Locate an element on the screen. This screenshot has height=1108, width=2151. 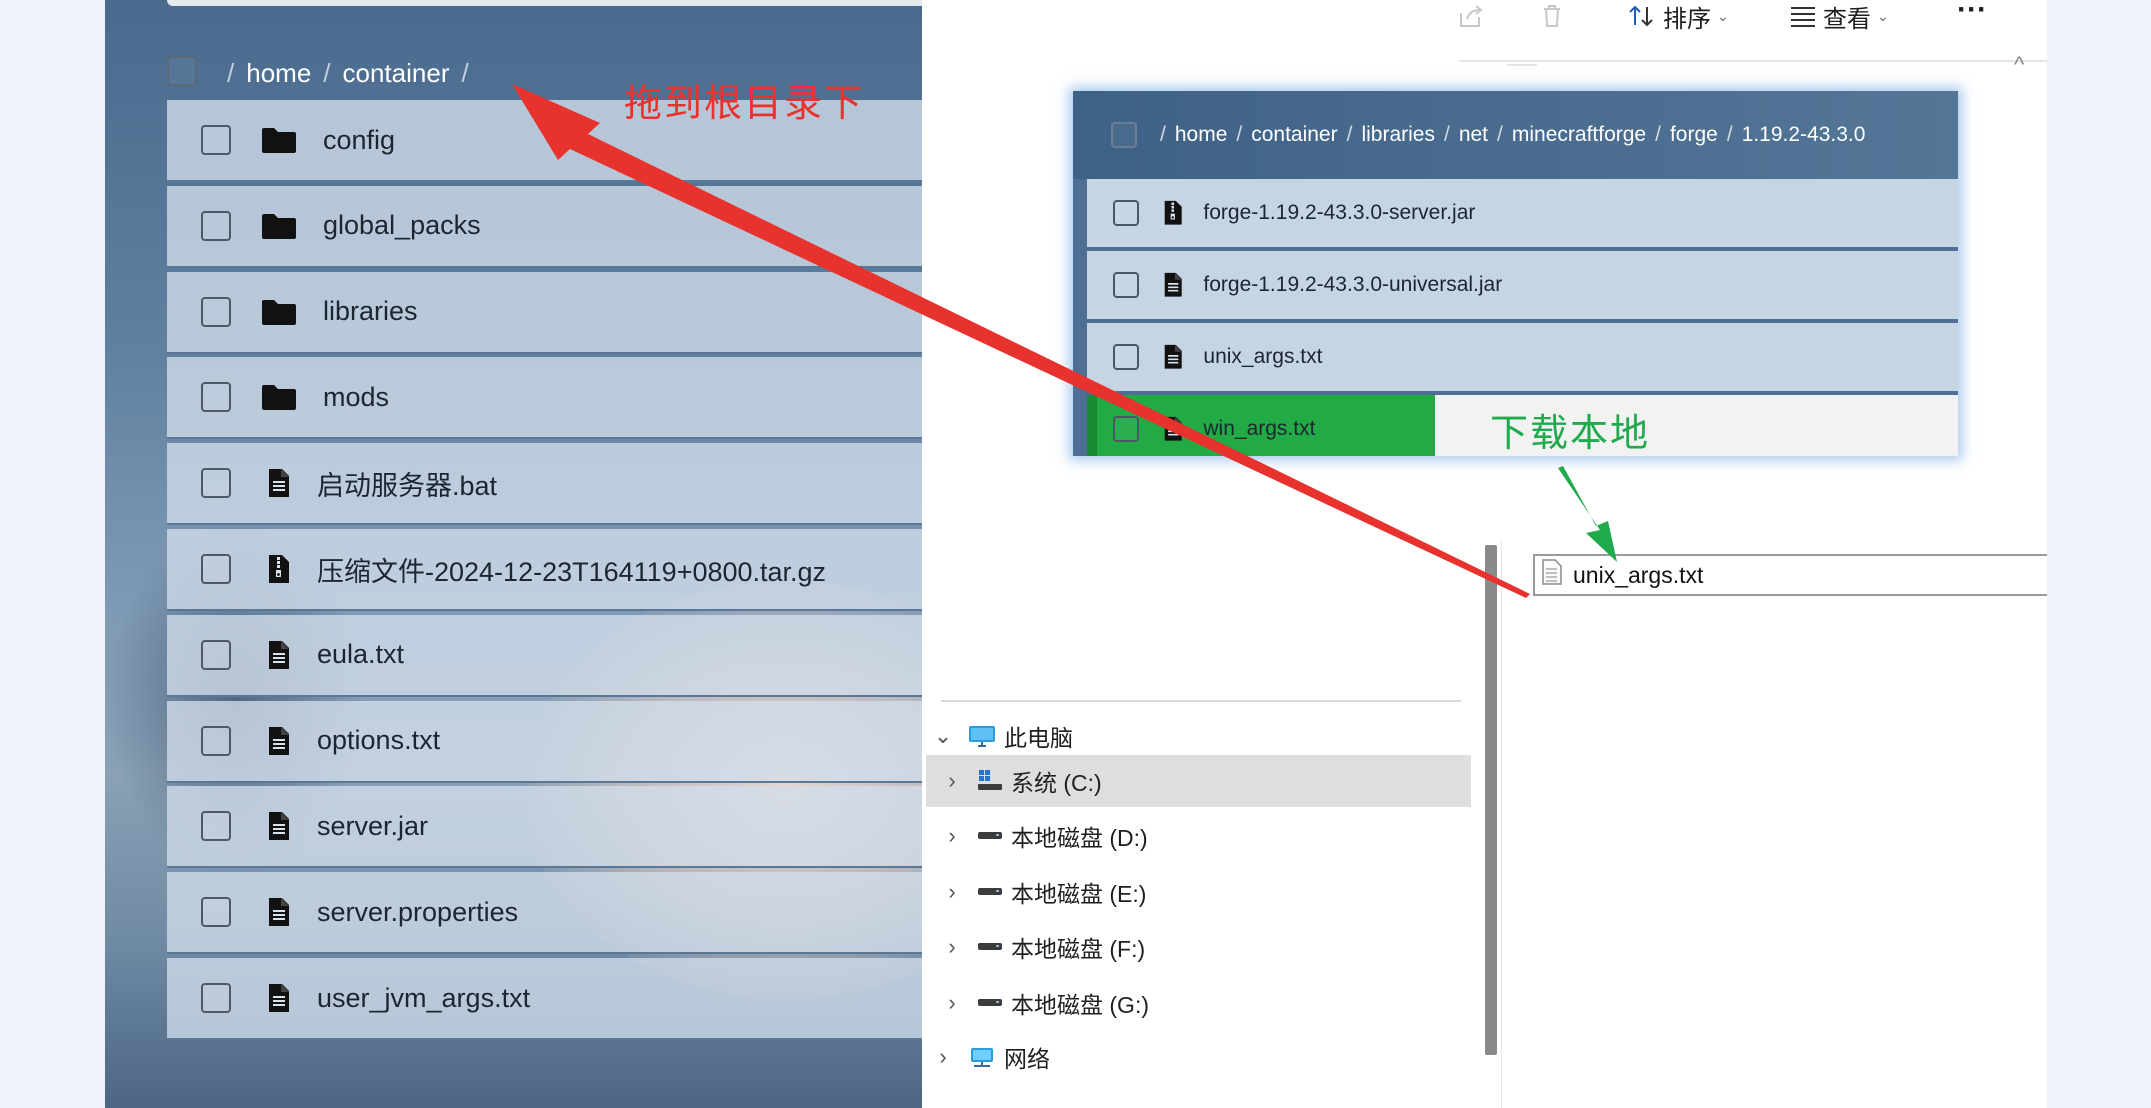
more-options-button: ··· is located at coordinates (1972, 13).